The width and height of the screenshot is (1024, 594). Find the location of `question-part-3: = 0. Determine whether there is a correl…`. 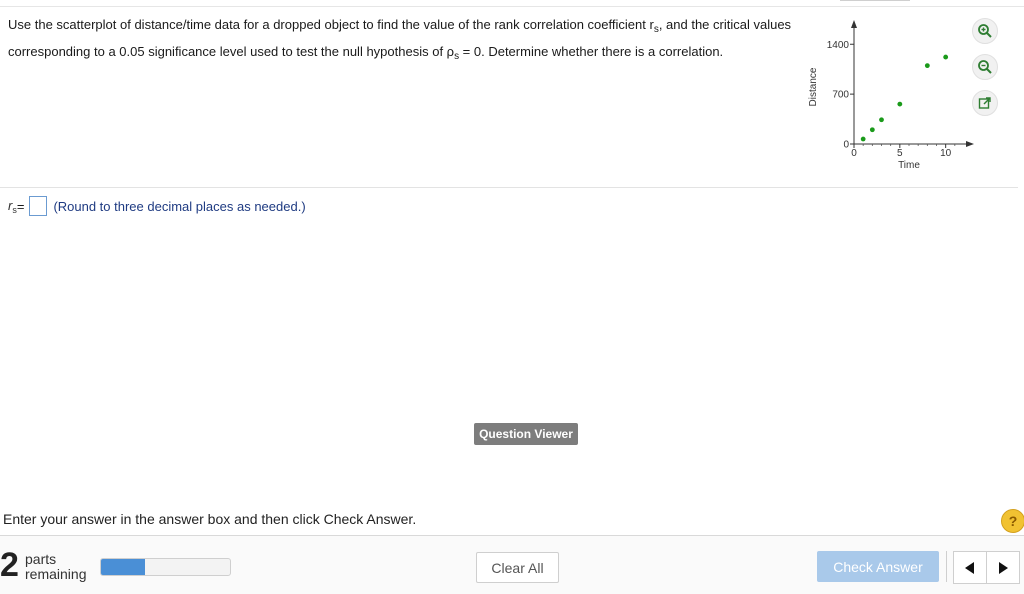

question-part-3: = 0. Determine whether there is a correl… is located at coordinates (591, 51).